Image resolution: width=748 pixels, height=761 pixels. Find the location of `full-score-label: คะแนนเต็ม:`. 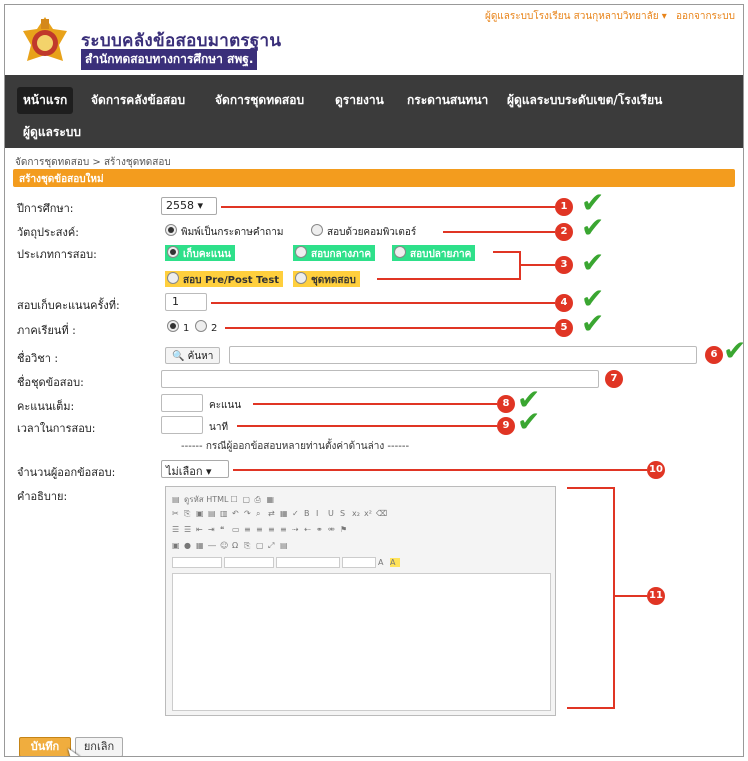

full-score-label: คะแนนเต็ม: is located at coordinates (46, 406).